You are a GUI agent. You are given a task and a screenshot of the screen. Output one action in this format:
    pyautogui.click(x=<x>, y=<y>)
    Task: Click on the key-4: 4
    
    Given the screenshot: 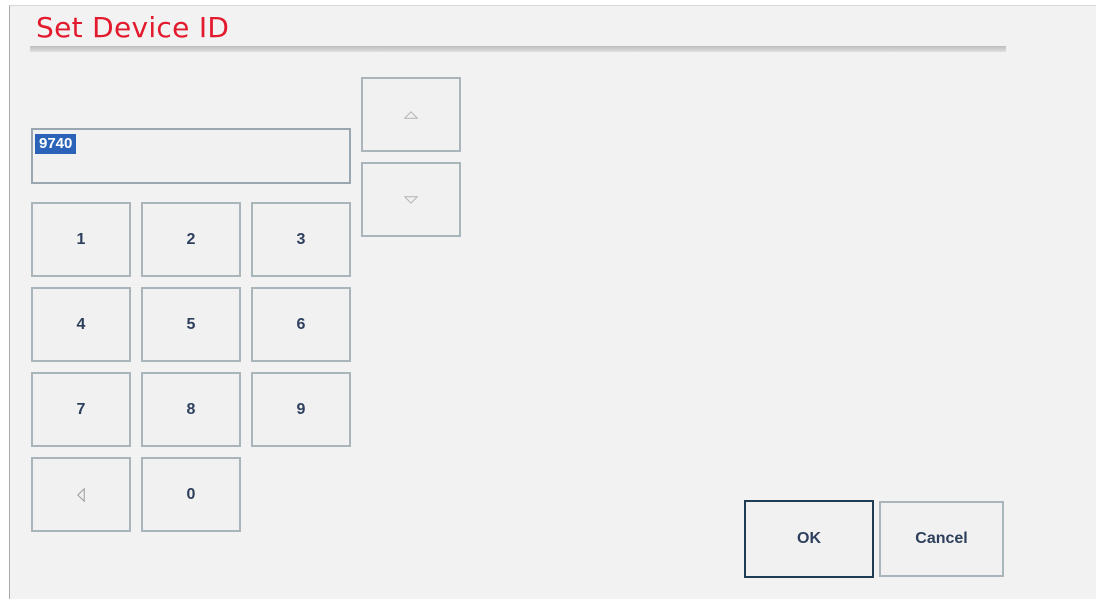 What is the action you would take?
    pyautogui.click(x=81, y=324)
    